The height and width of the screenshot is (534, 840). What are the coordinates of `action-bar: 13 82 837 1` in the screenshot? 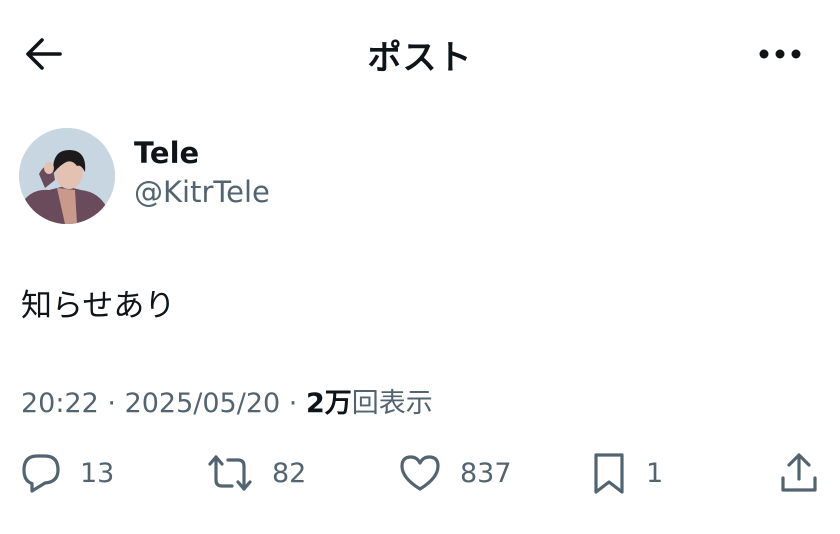 It's located at (420, 473).